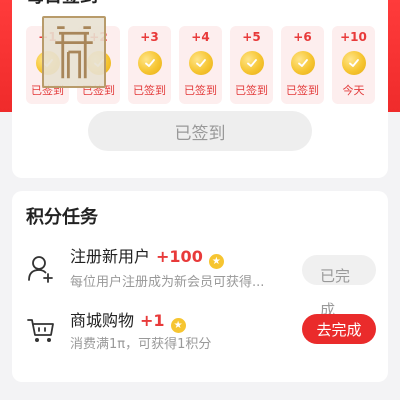 This screenshot has height=400, width=400. Describe the element at coordinates (339, 329) in the screenshot. I see `task-go-complete-button: 去完成` at that location.